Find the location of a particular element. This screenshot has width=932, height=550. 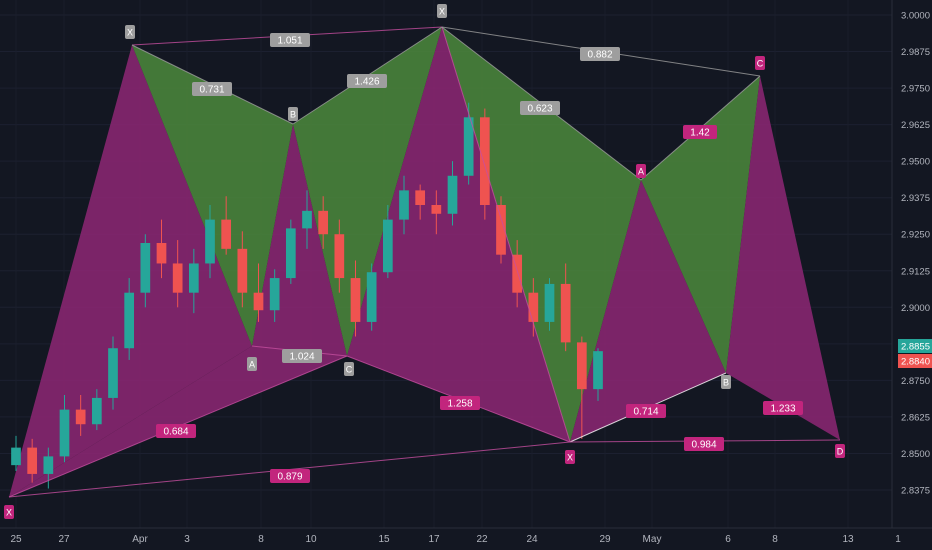

price-tick-label: 2.8625 is located at coordinates (915, 417).